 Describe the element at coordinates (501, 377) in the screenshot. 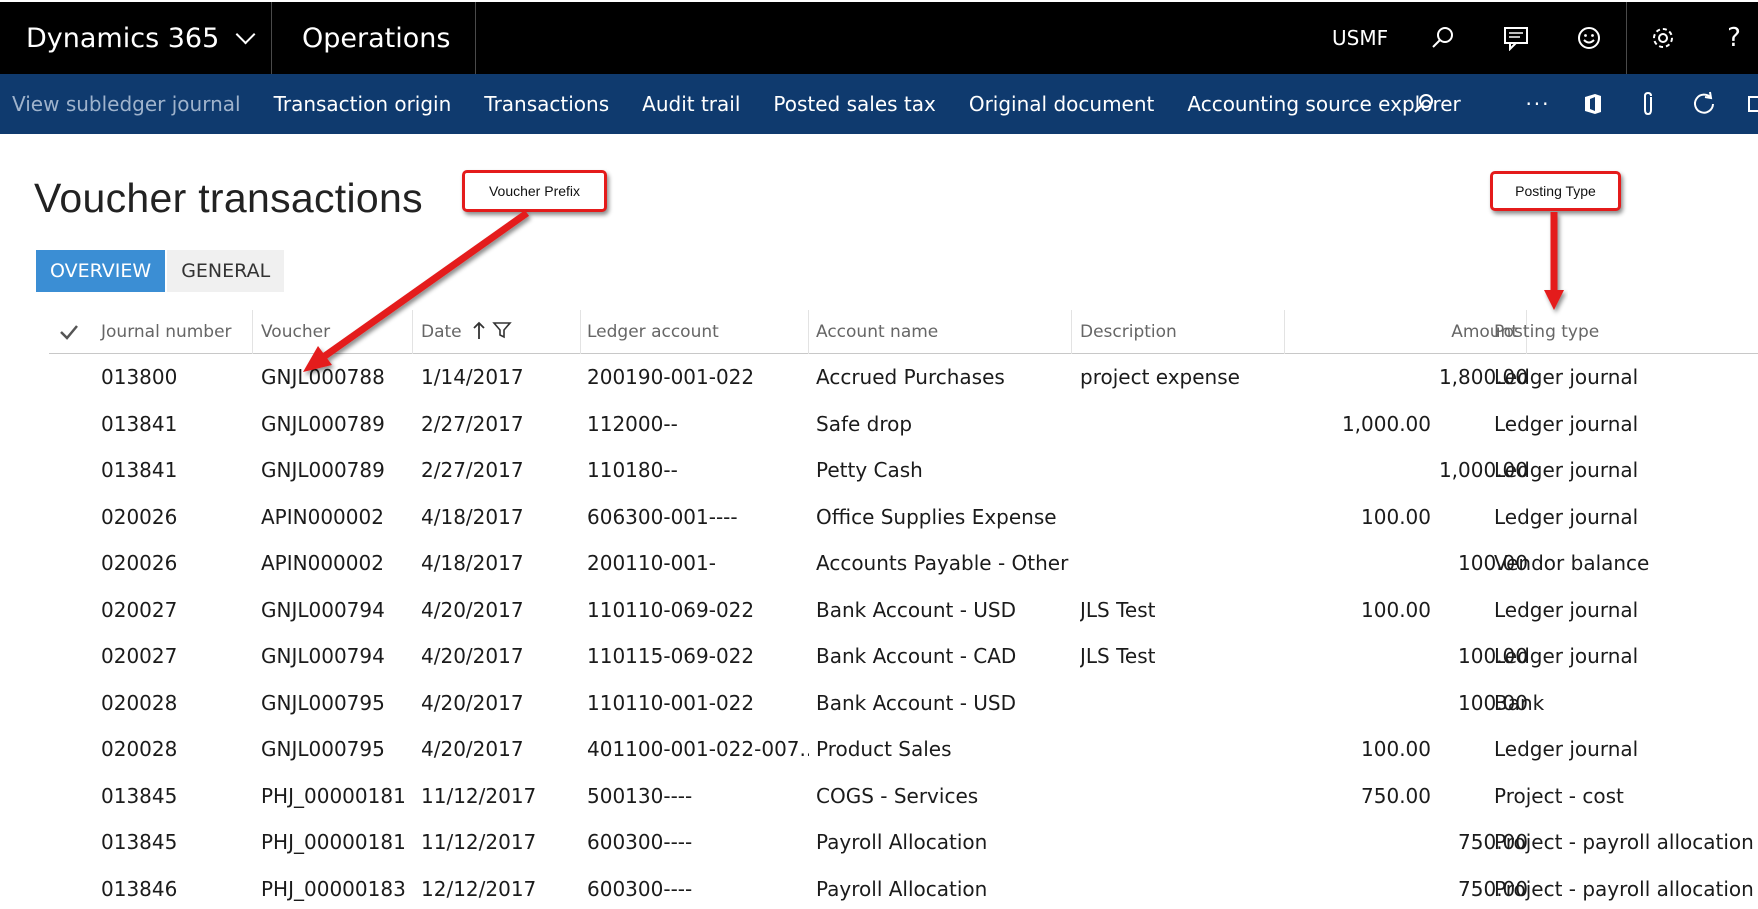

I see `cell-date: 1/14/2017` at that location.